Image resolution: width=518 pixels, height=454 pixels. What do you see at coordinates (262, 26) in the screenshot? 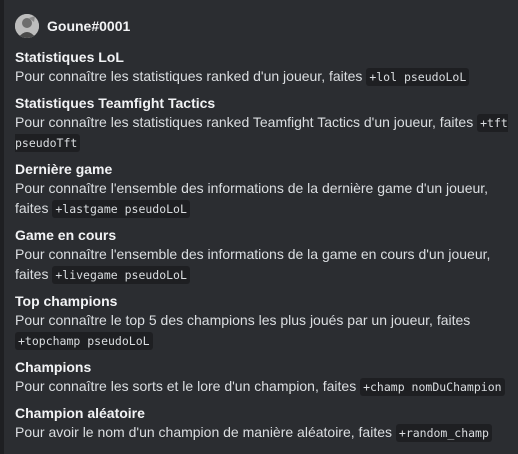
I see `embed-author: Goune#0001` at bounding box center [262, 26].